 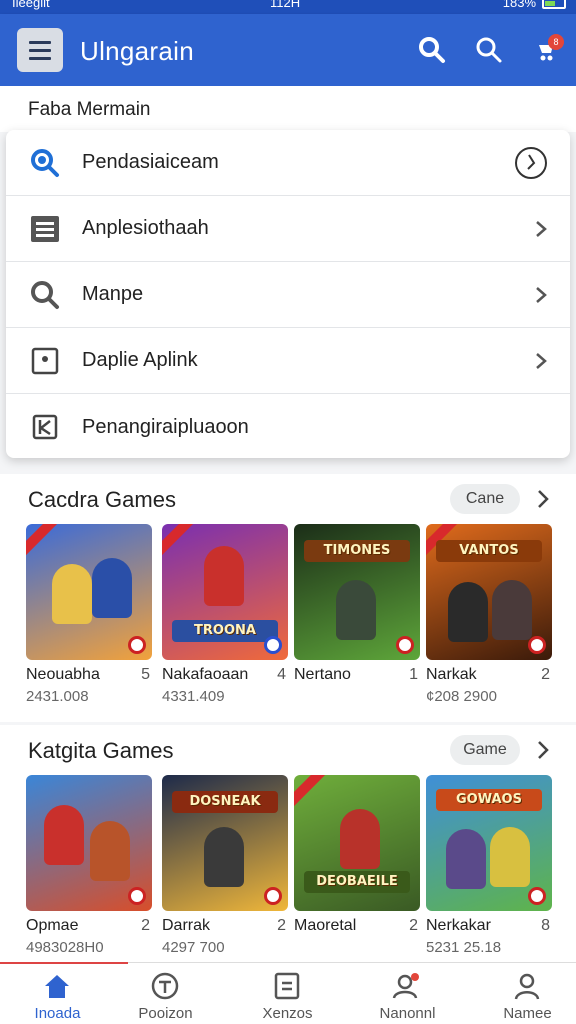 I want to click on filter-search-button, so click(x=489, y=50).